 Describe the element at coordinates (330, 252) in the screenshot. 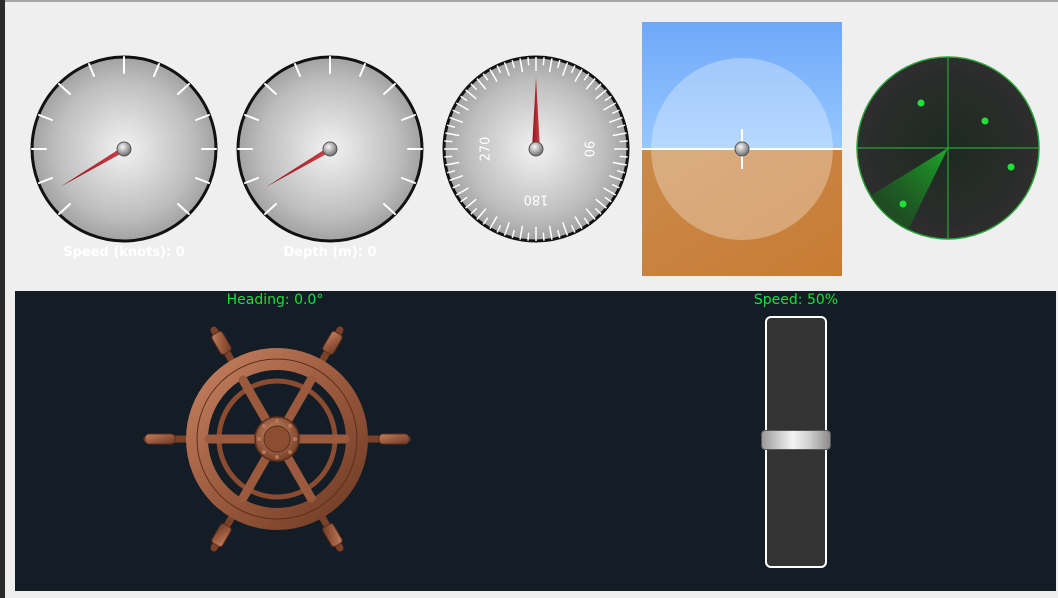

I see `depth-label: Depth (m): 0` at that location.